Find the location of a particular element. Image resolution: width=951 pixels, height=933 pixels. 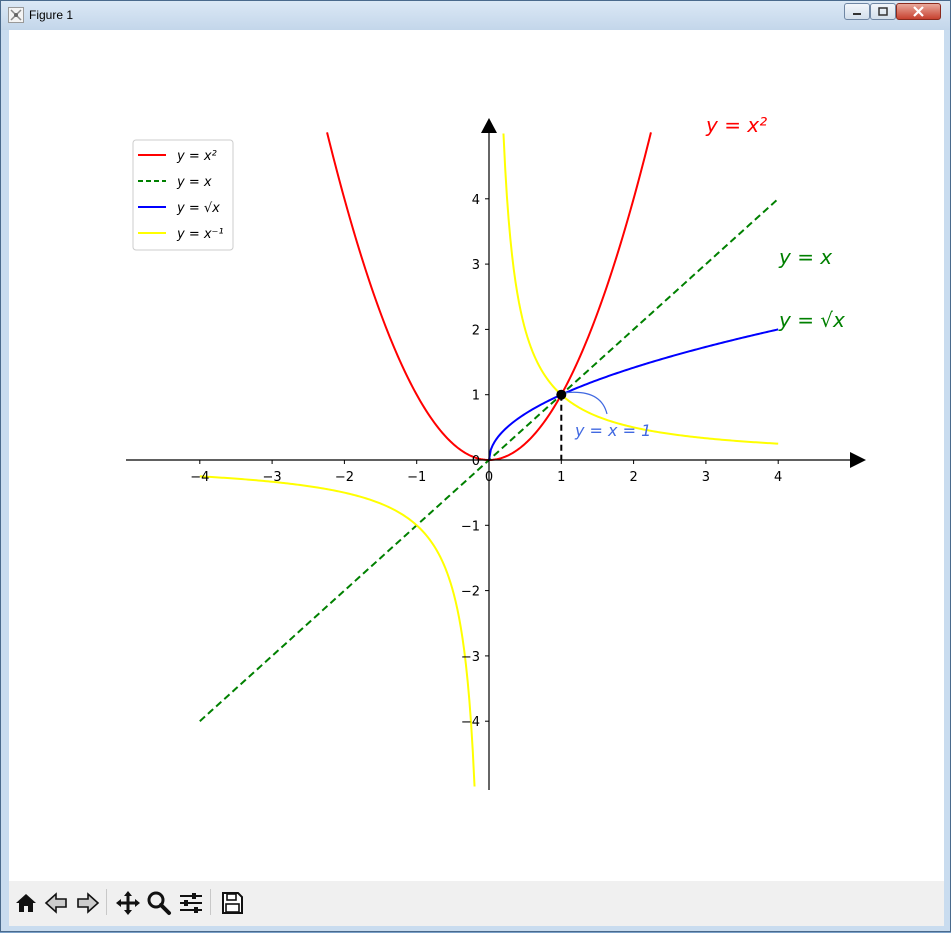

legend-label: y = x is located at coordinates (194, 182).